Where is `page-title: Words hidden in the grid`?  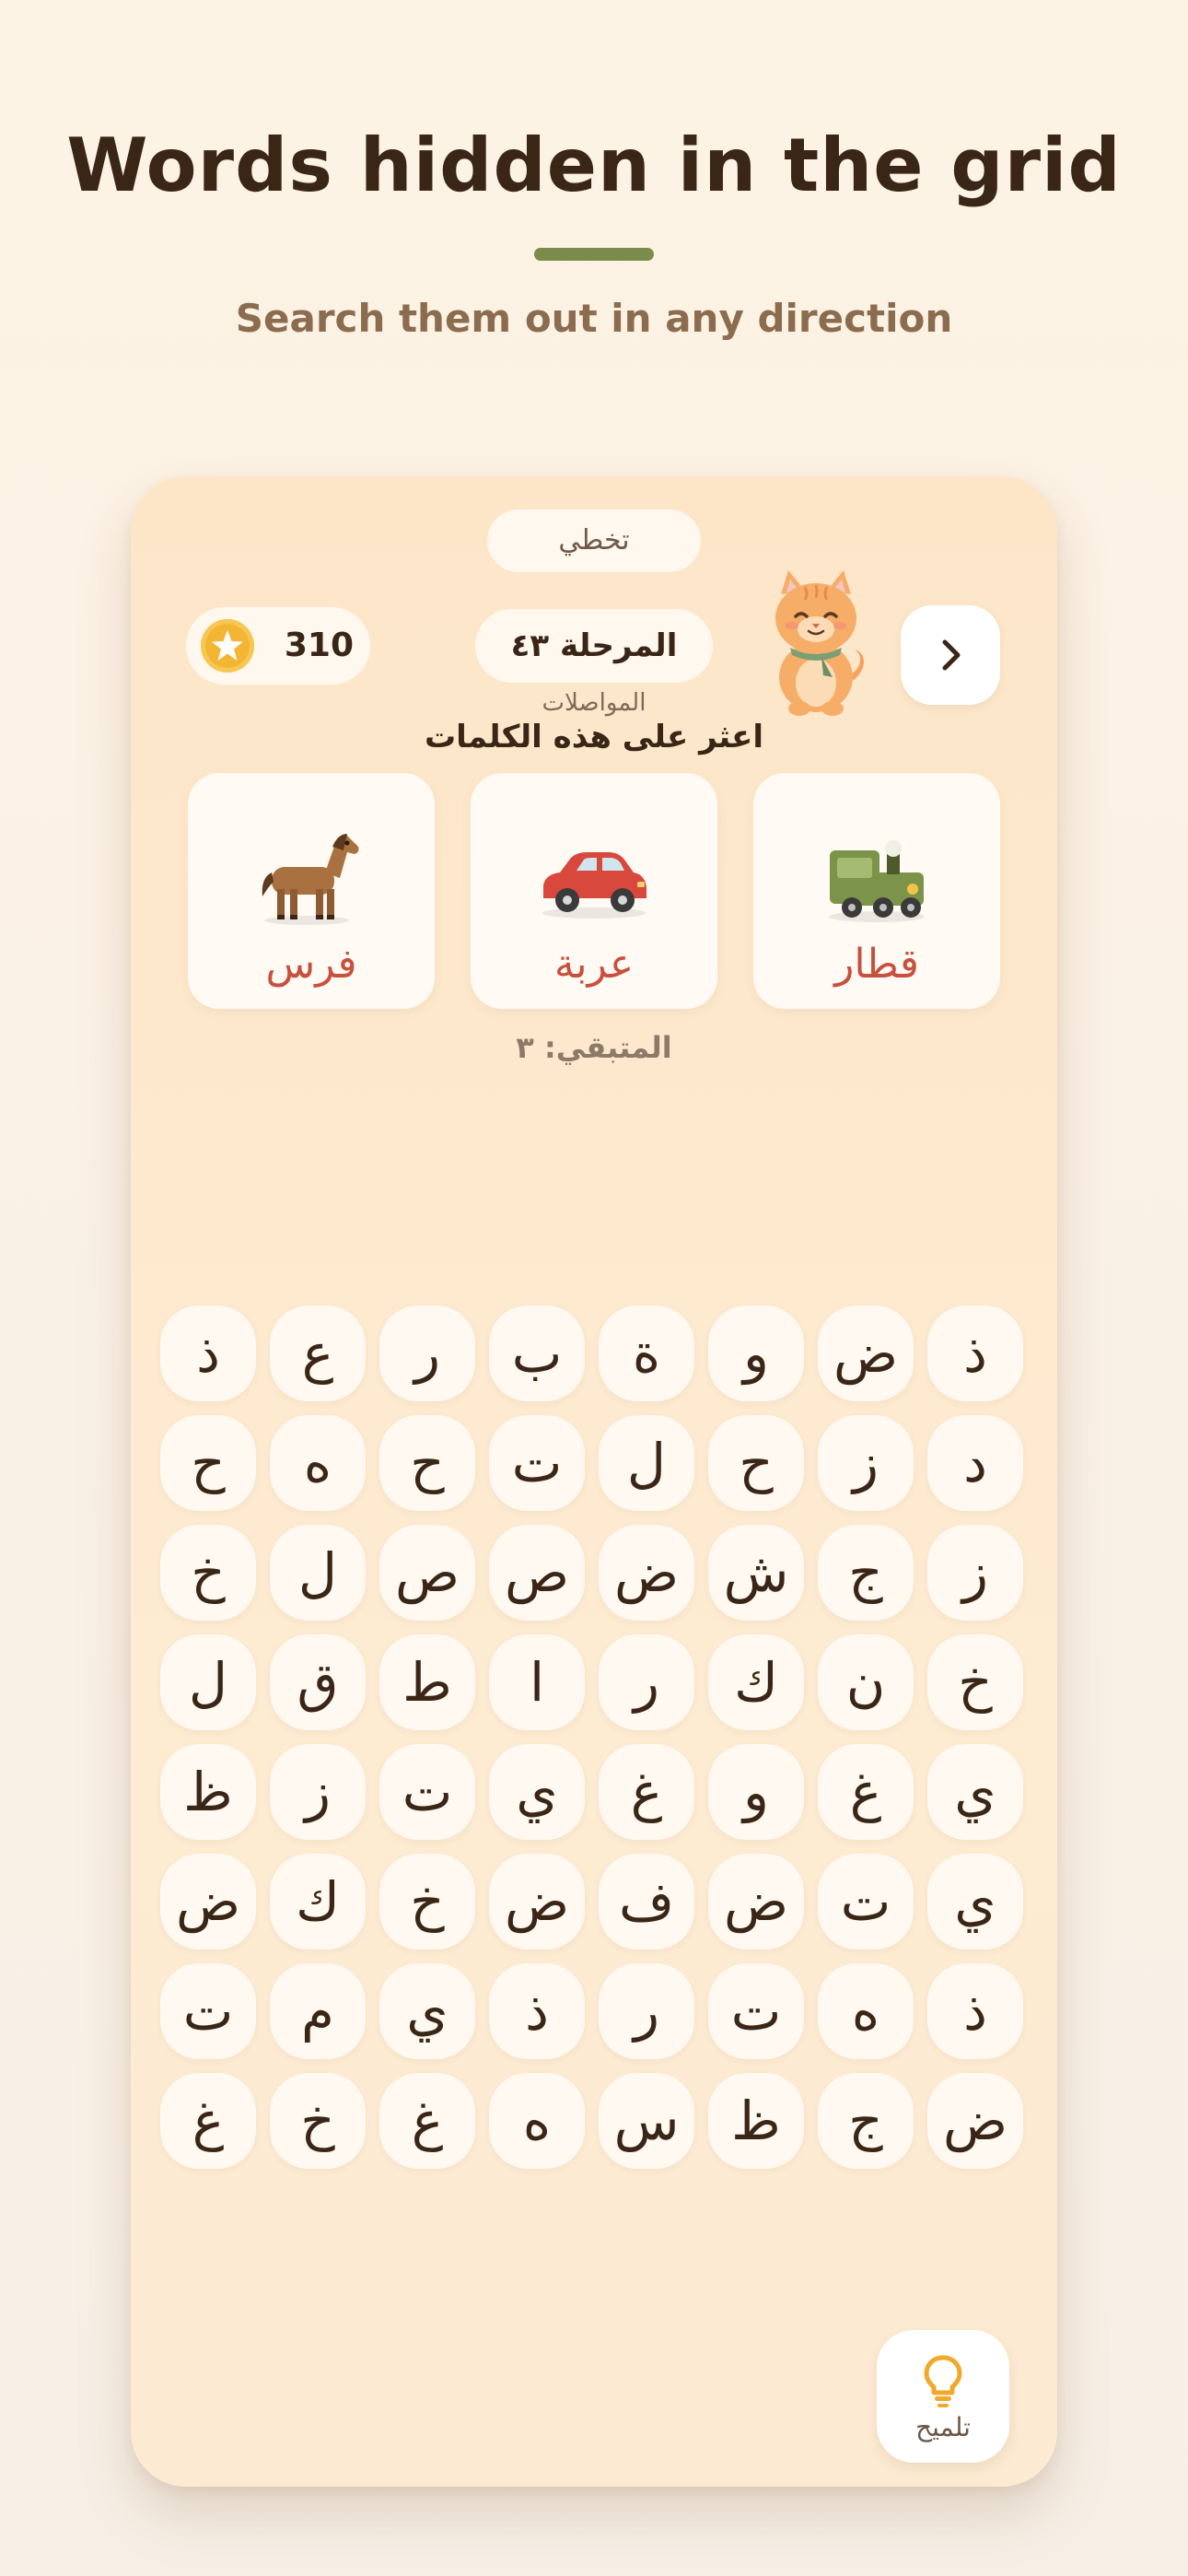 page-title: Words hidden in the grid is located at coordinates (594, 165).